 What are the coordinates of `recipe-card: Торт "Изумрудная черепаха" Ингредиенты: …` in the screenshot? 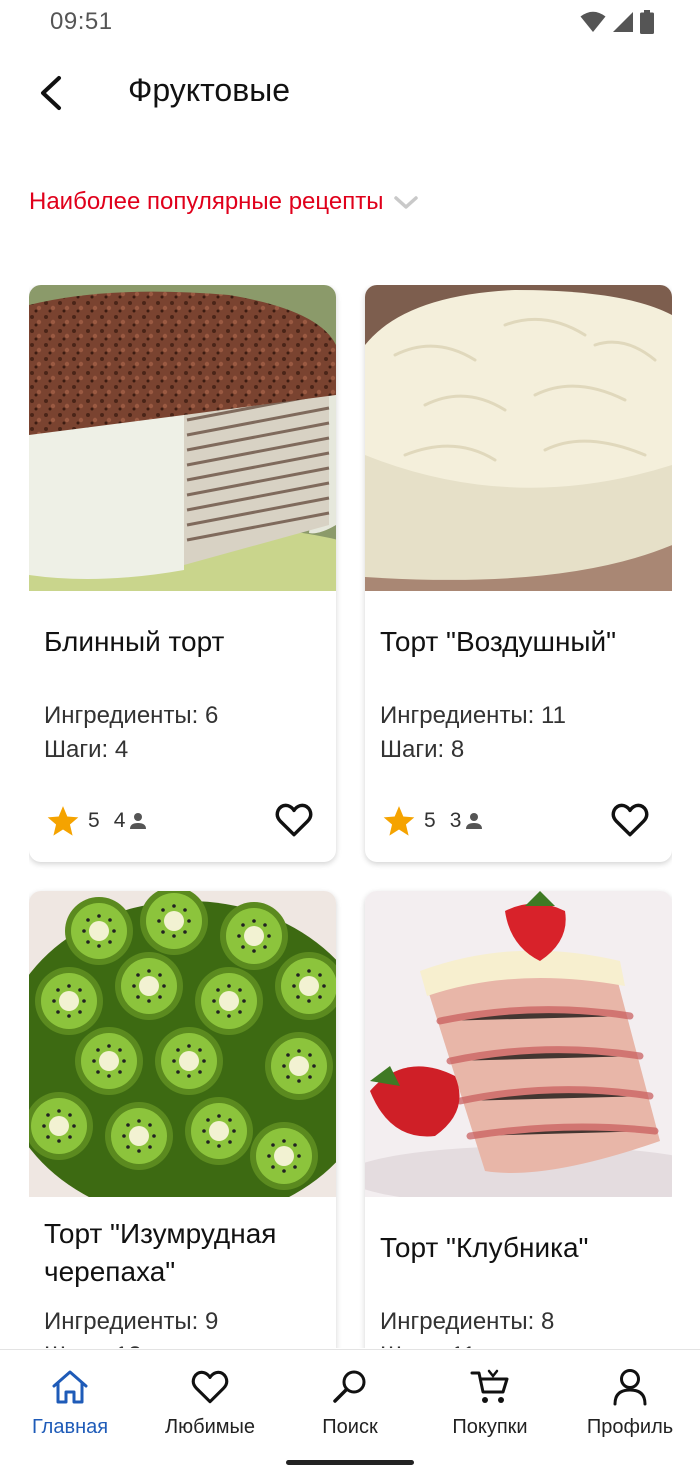 It's located at (182, 1119).